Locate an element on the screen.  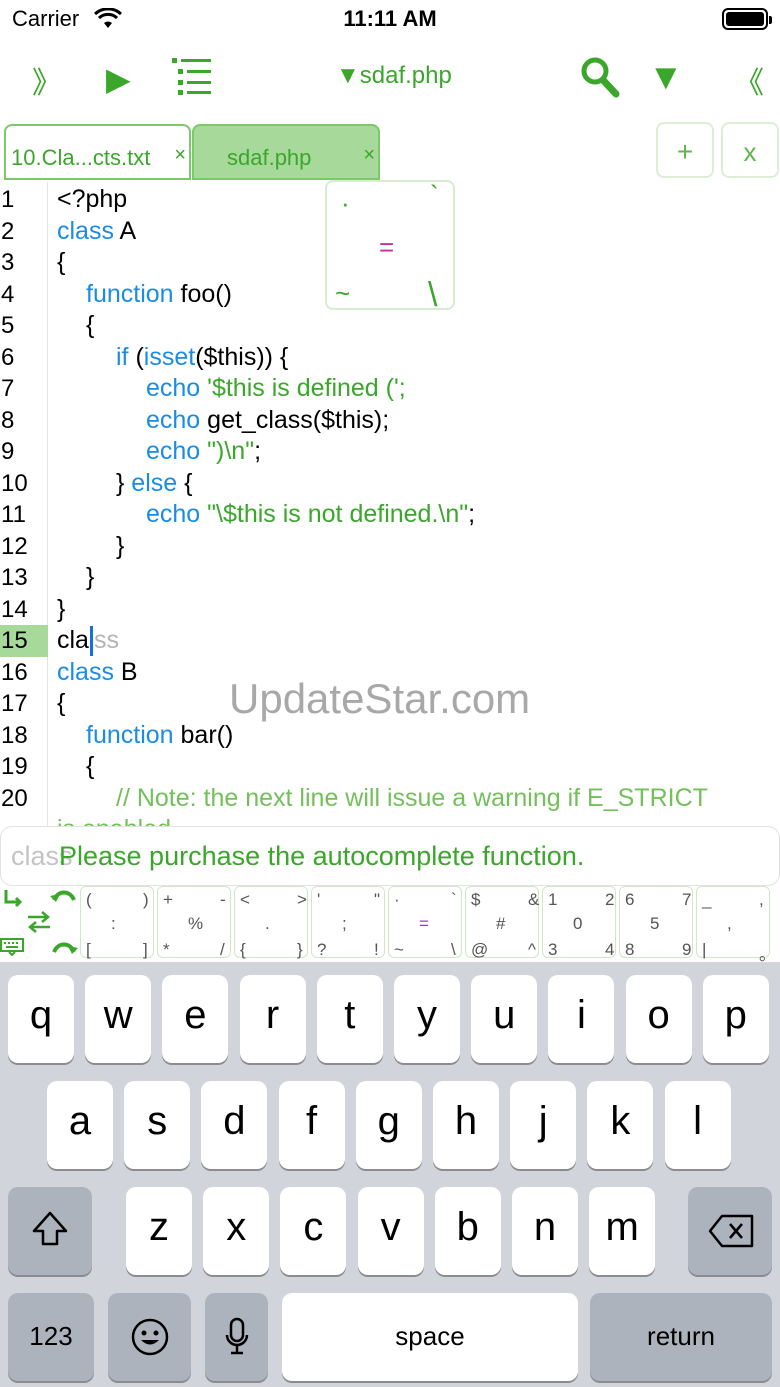
symbol-option: \ is located at coordinates (432, 295).